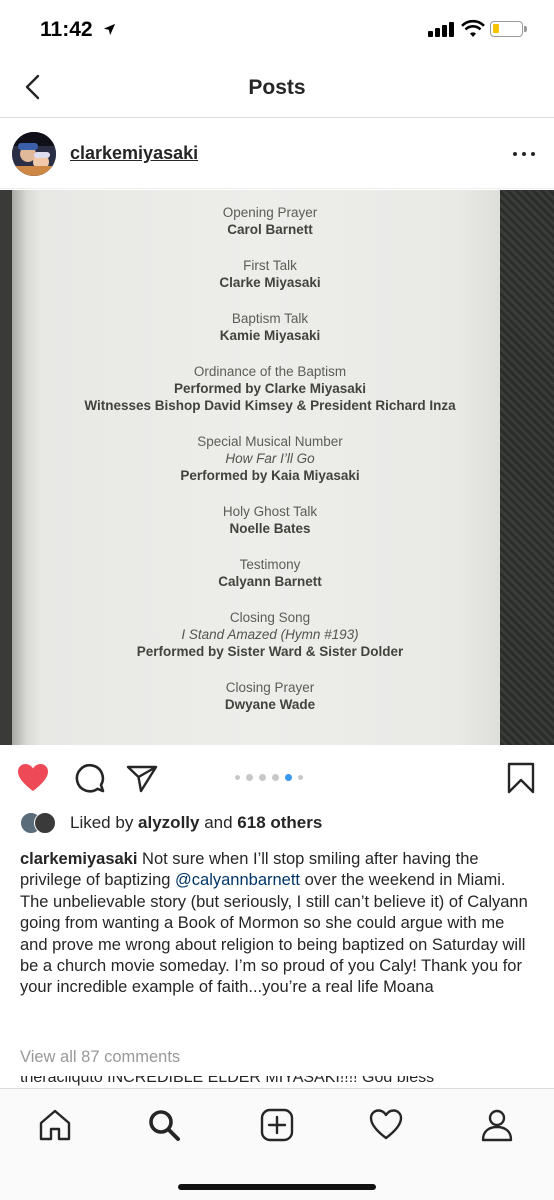 This screenshot has height=1200, width=554. What do you see at coordinates (33, 778) in the screenshot?
I see `heart-filled-icon` at bounding box center [33, 778].